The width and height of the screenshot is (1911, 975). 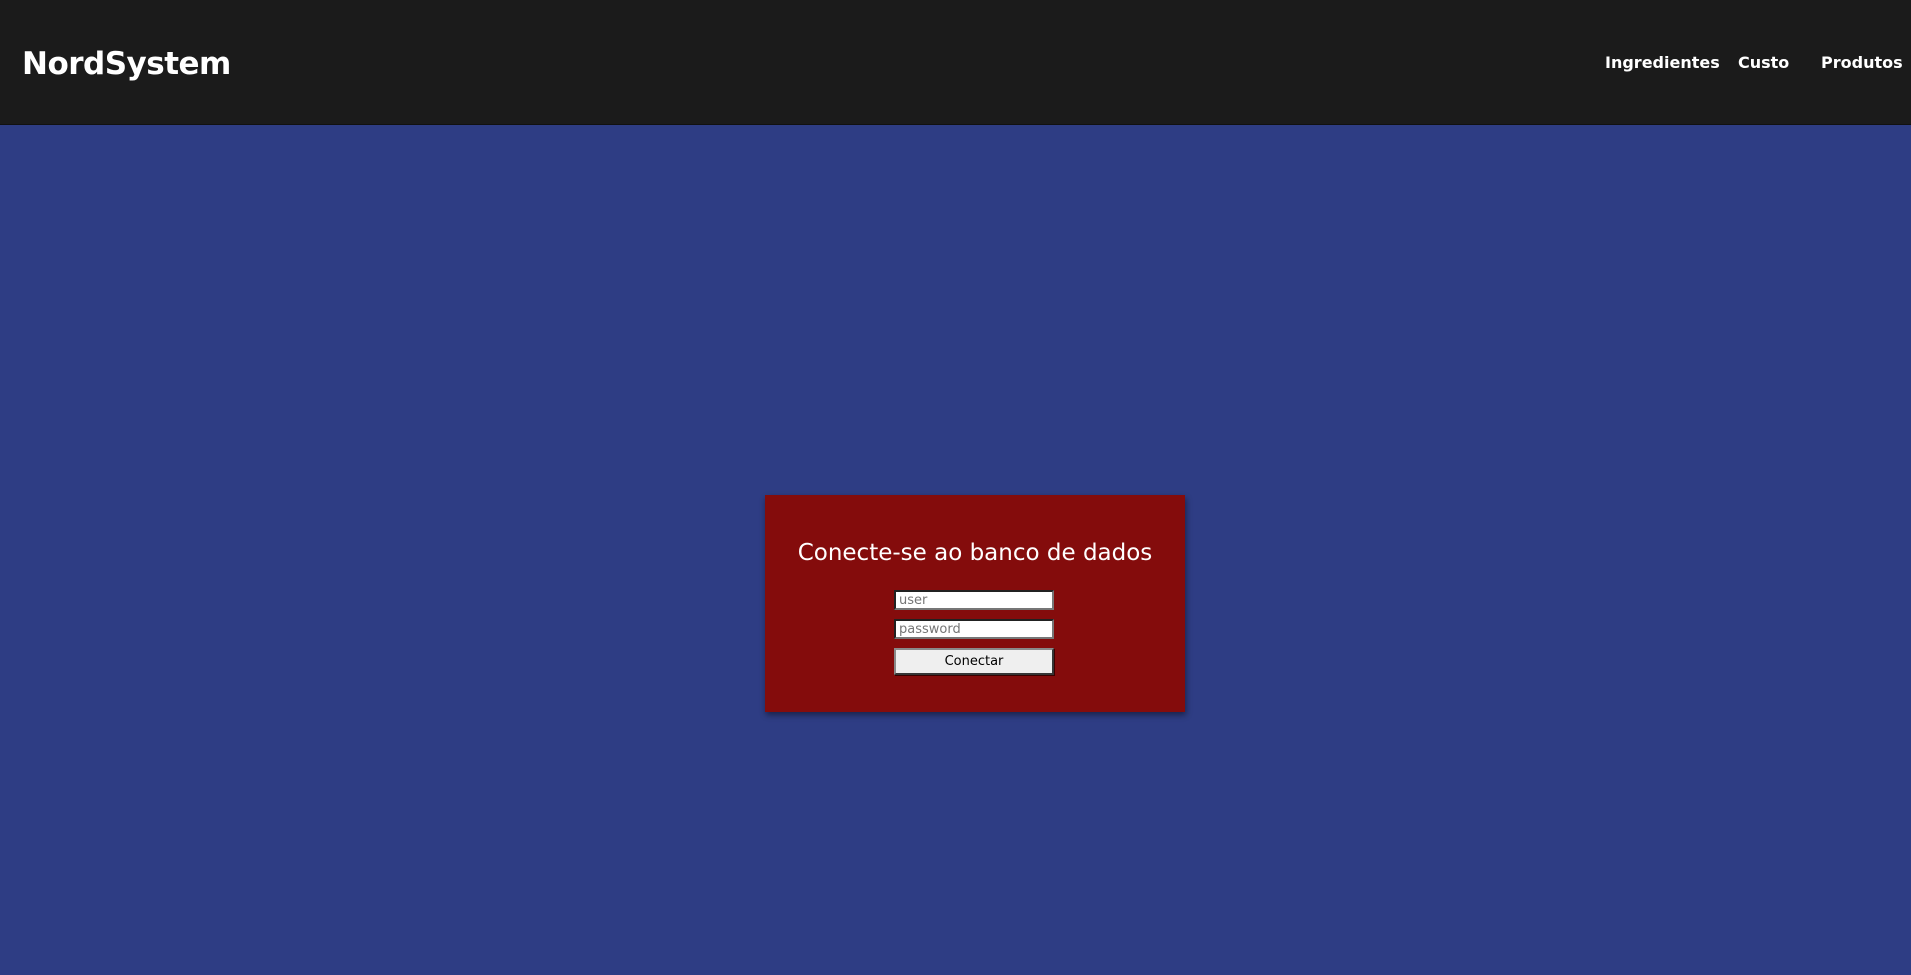 What do you see at coordinates (974, 600) in the screenshot?
I see `user-input` at bounding box center [974, 600].